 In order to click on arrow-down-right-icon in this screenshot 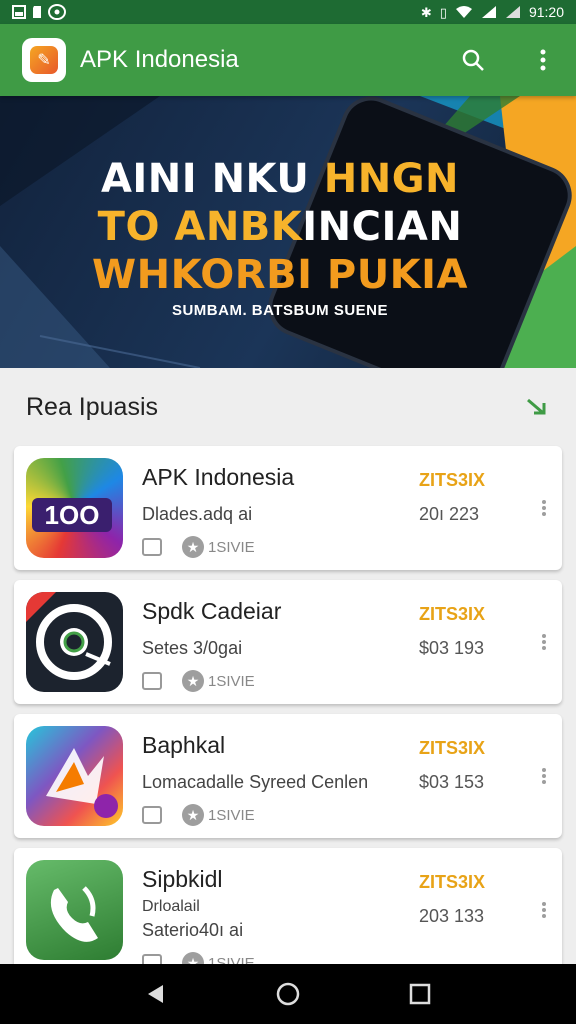, I will do `click(536, 406)`.